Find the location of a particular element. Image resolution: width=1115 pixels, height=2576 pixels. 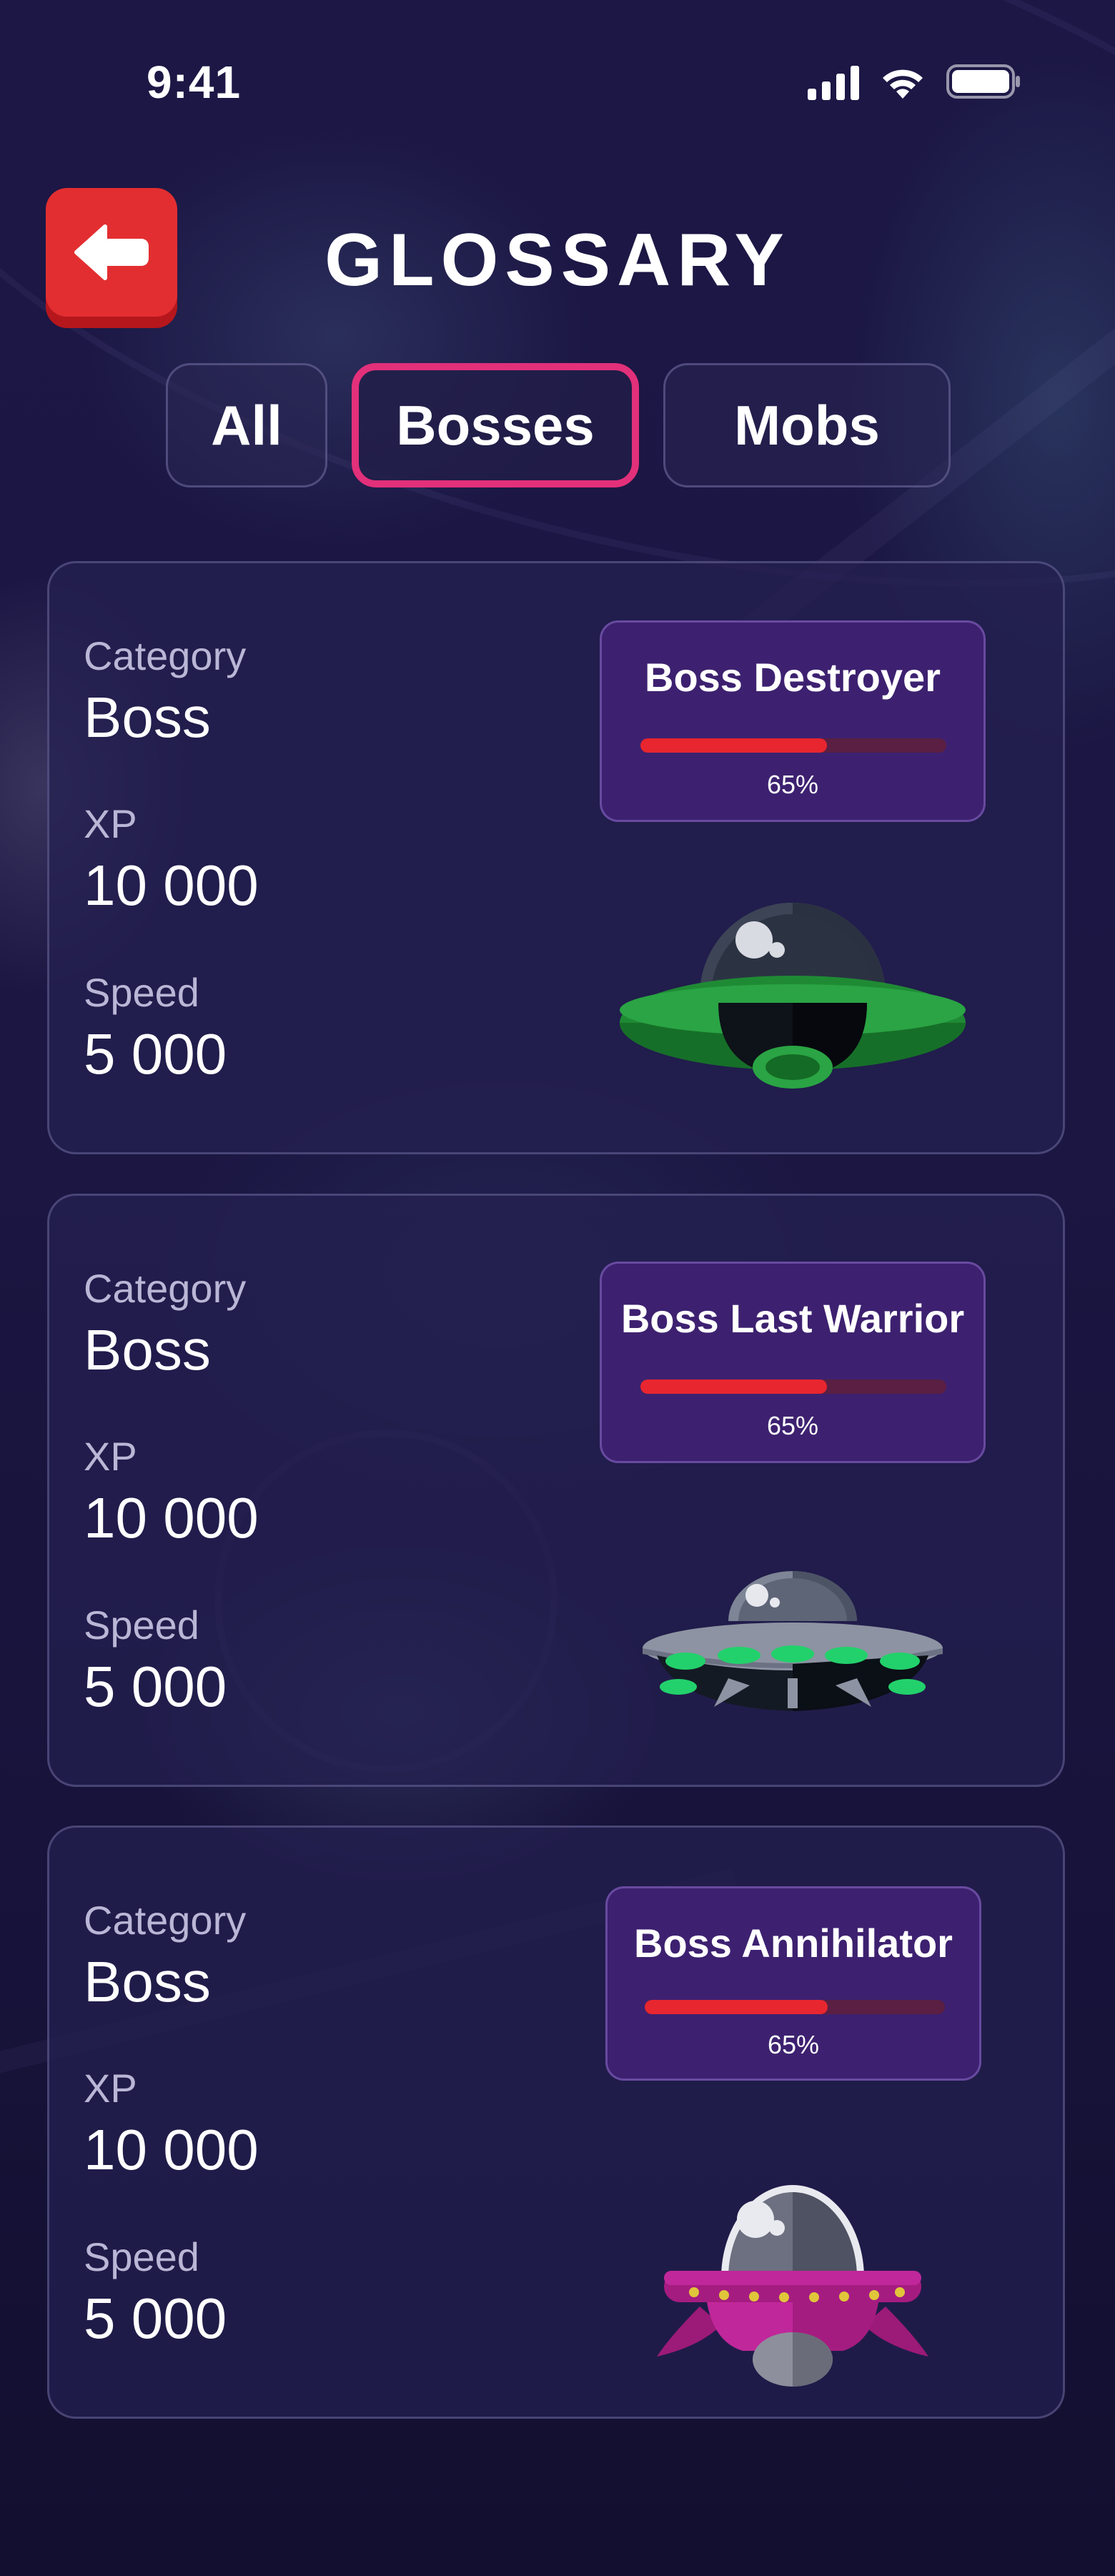

pink-ufo-icon is located at coordinates (792, 2286).